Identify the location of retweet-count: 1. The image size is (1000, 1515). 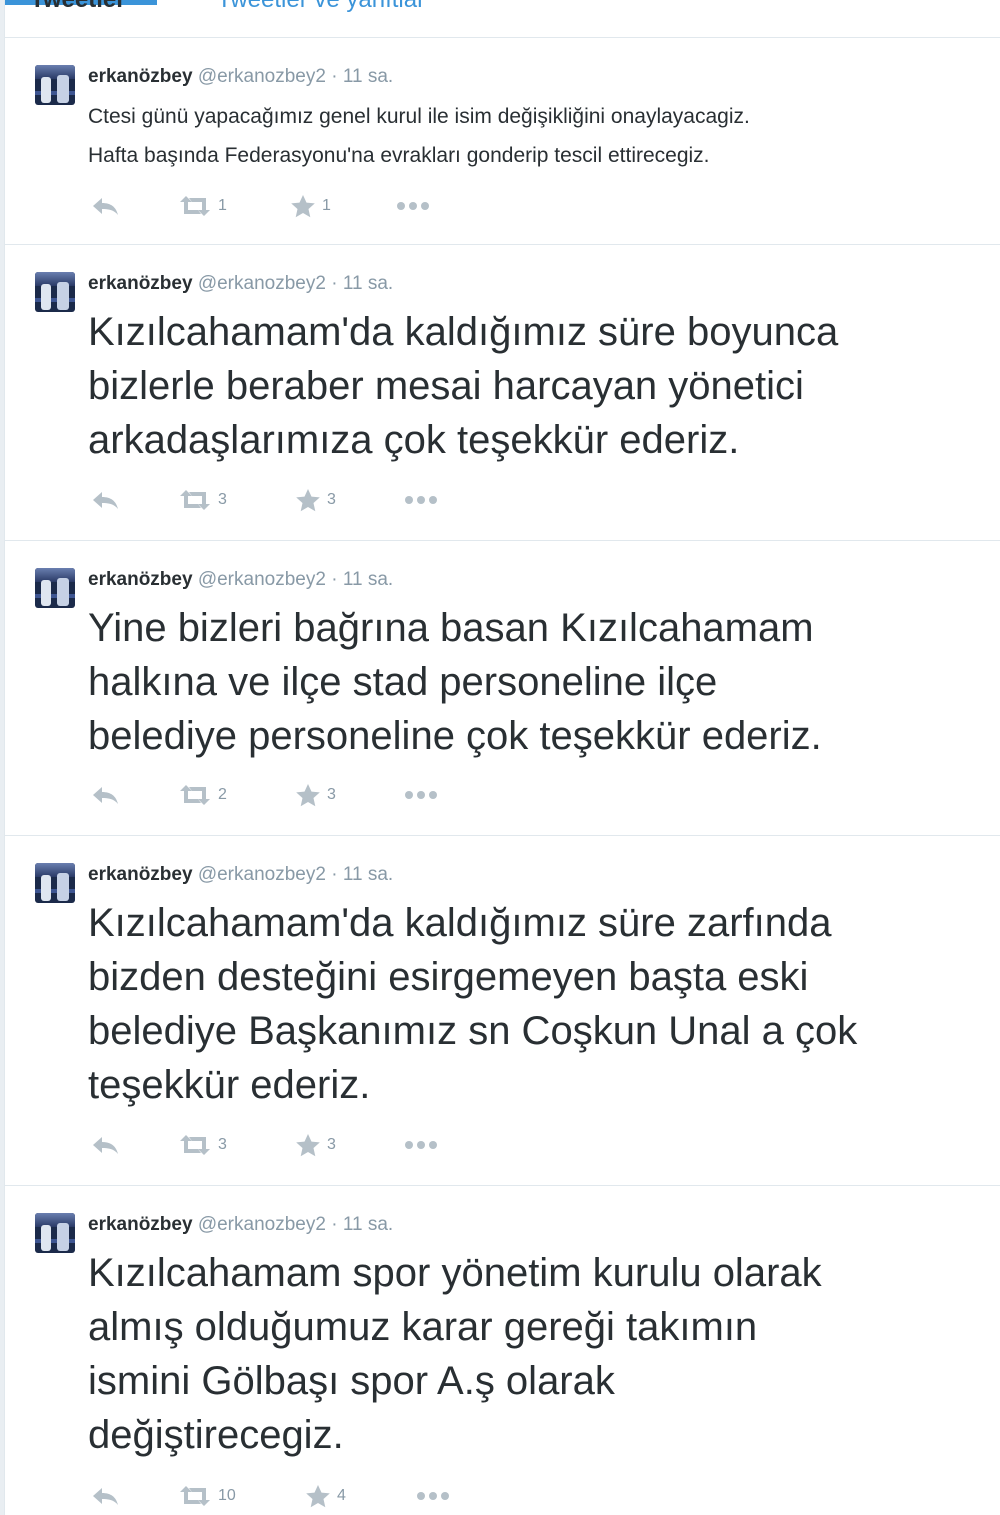
(222, 205).